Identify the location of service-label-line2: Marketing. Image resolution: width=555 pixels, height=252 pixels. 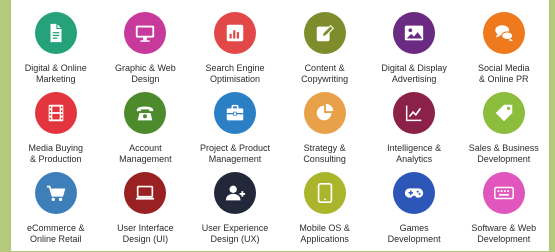
(56, 79).